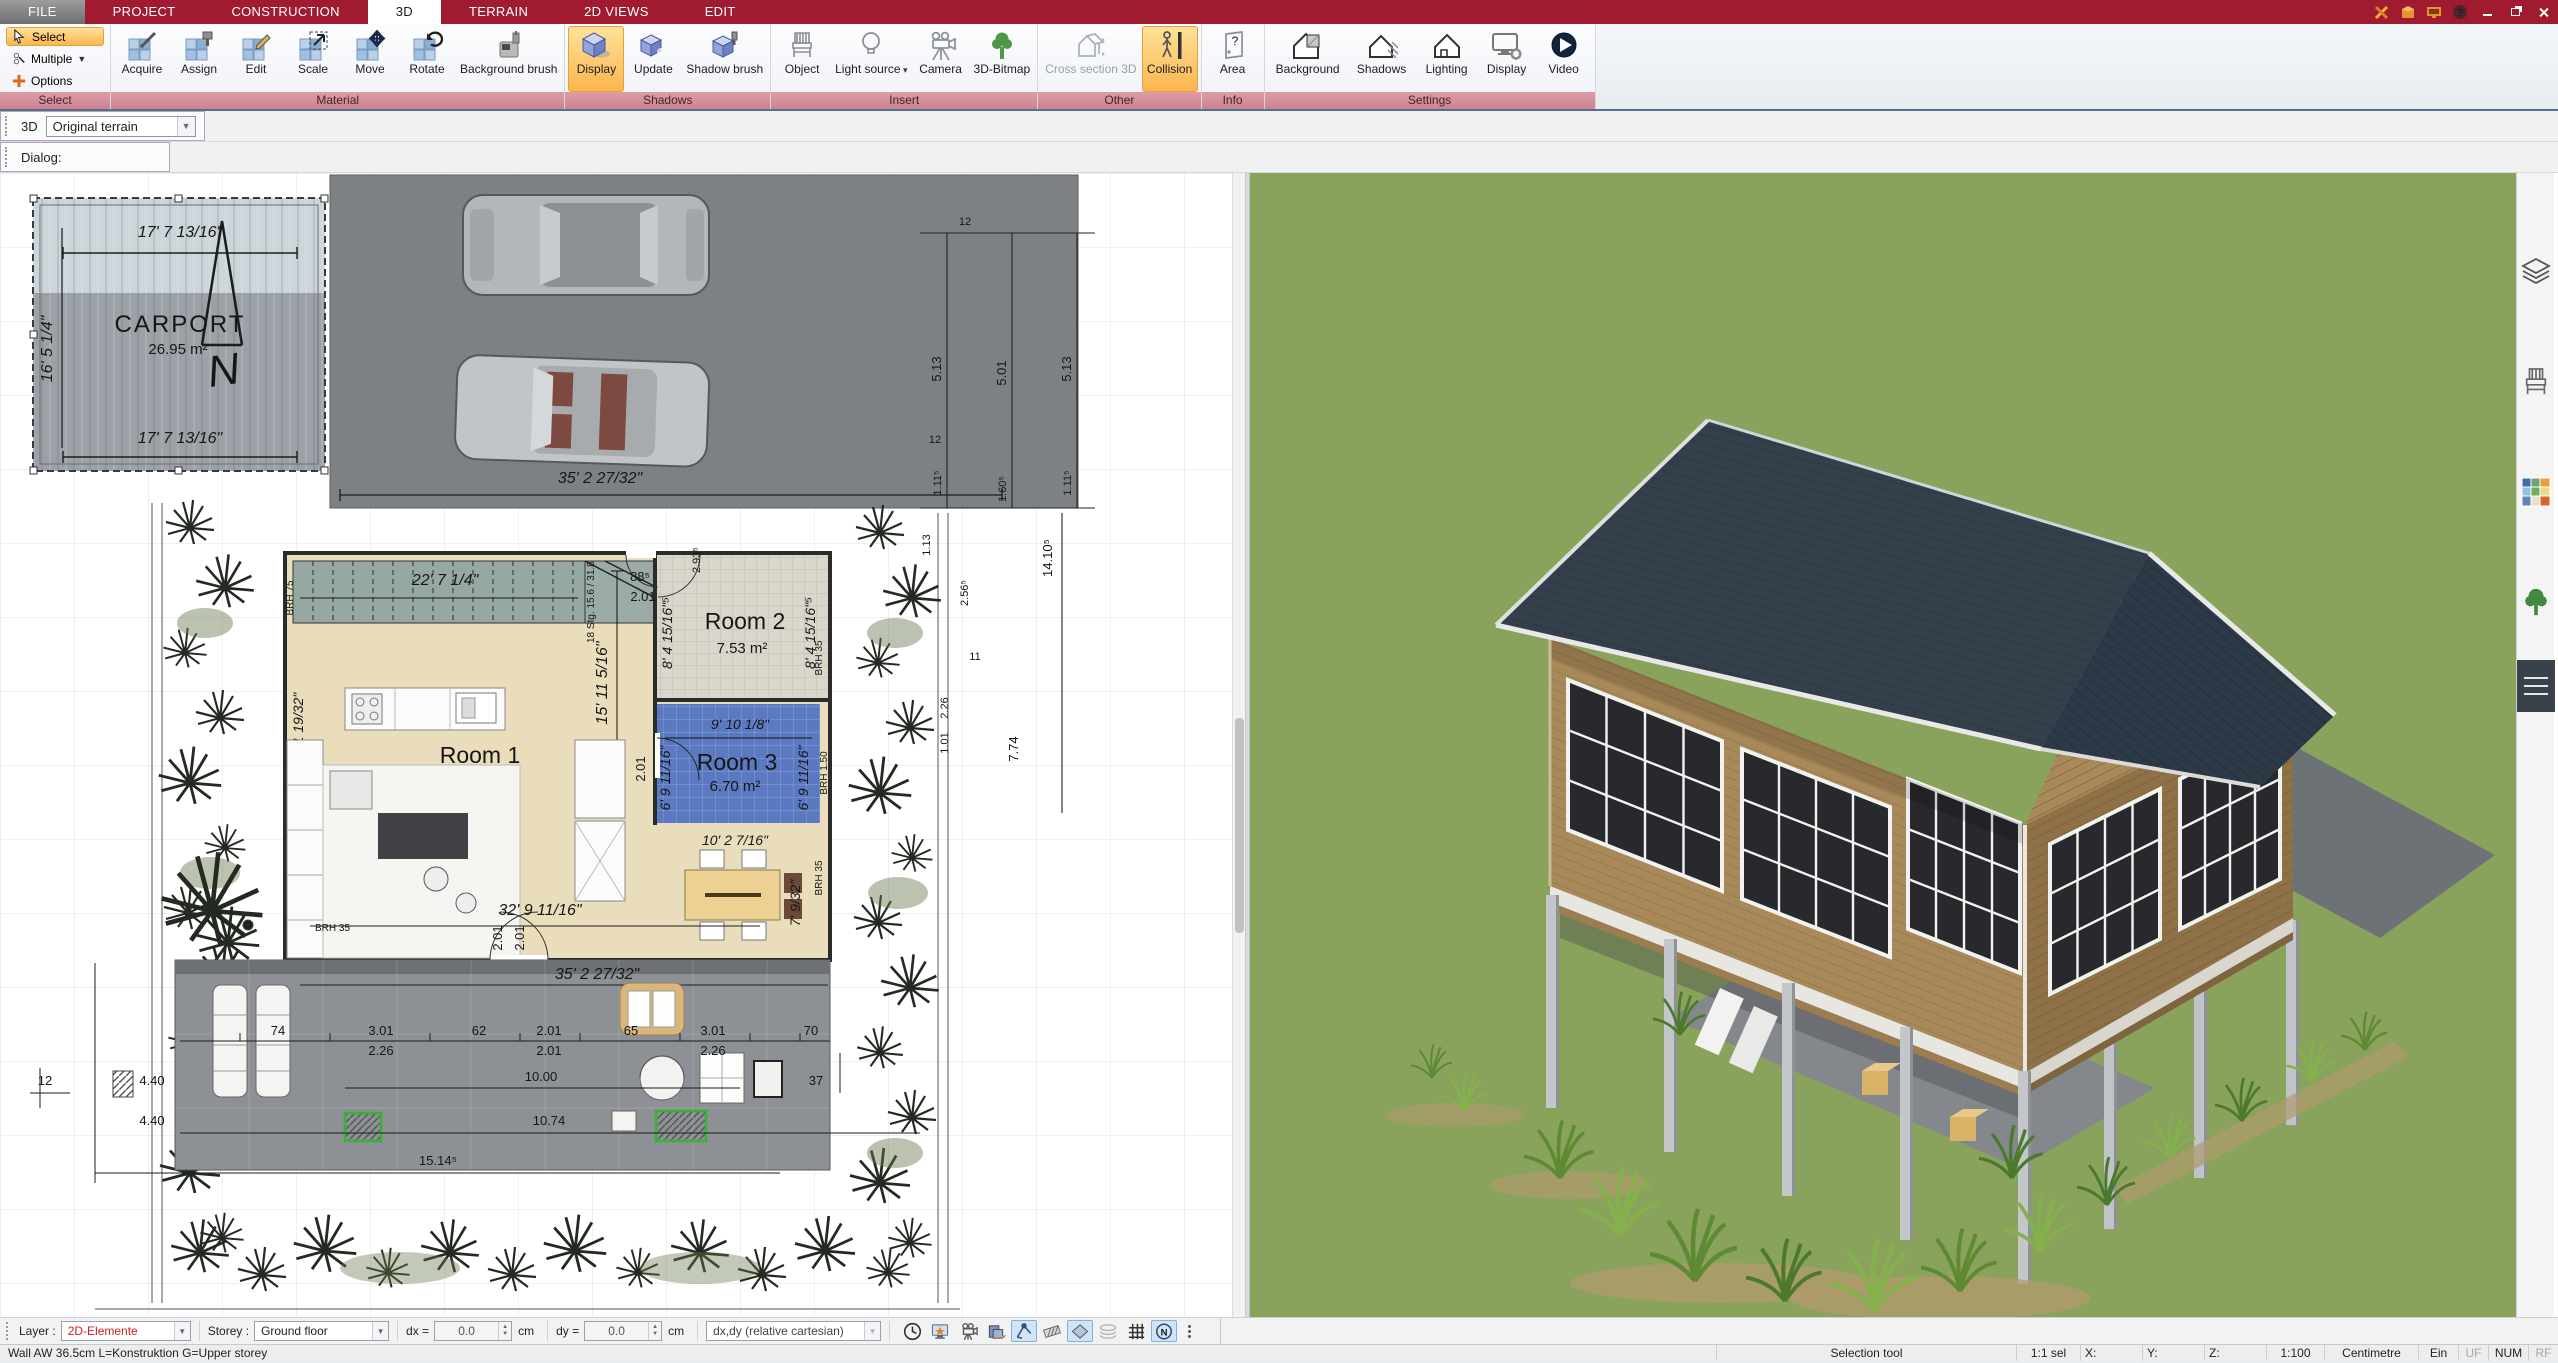  I want to click on tab-terrain: TERRAIN, so click(498, 12).